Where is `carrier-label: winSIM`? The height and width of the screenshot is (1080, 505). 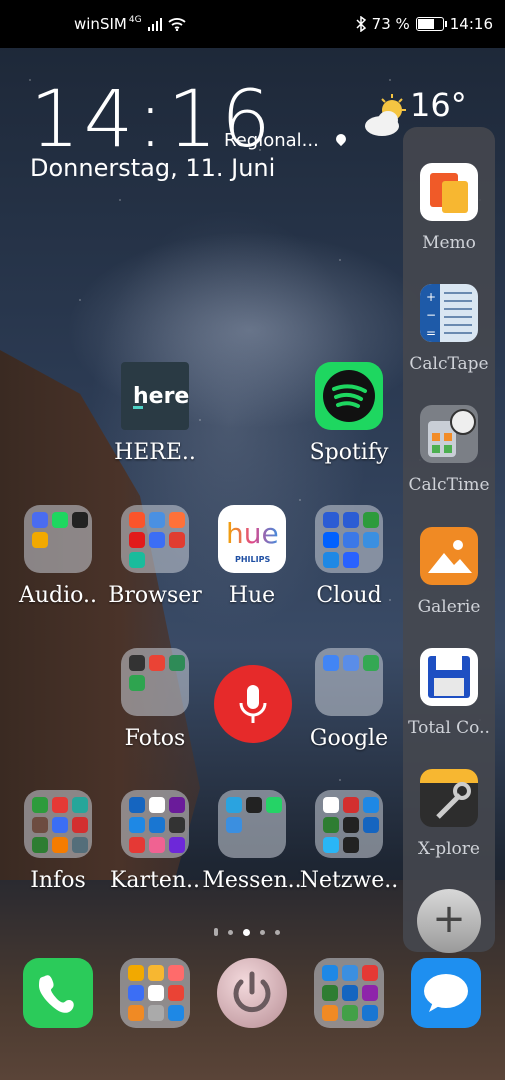 carrier-label: winSIM is located at coordinates (100, 24).